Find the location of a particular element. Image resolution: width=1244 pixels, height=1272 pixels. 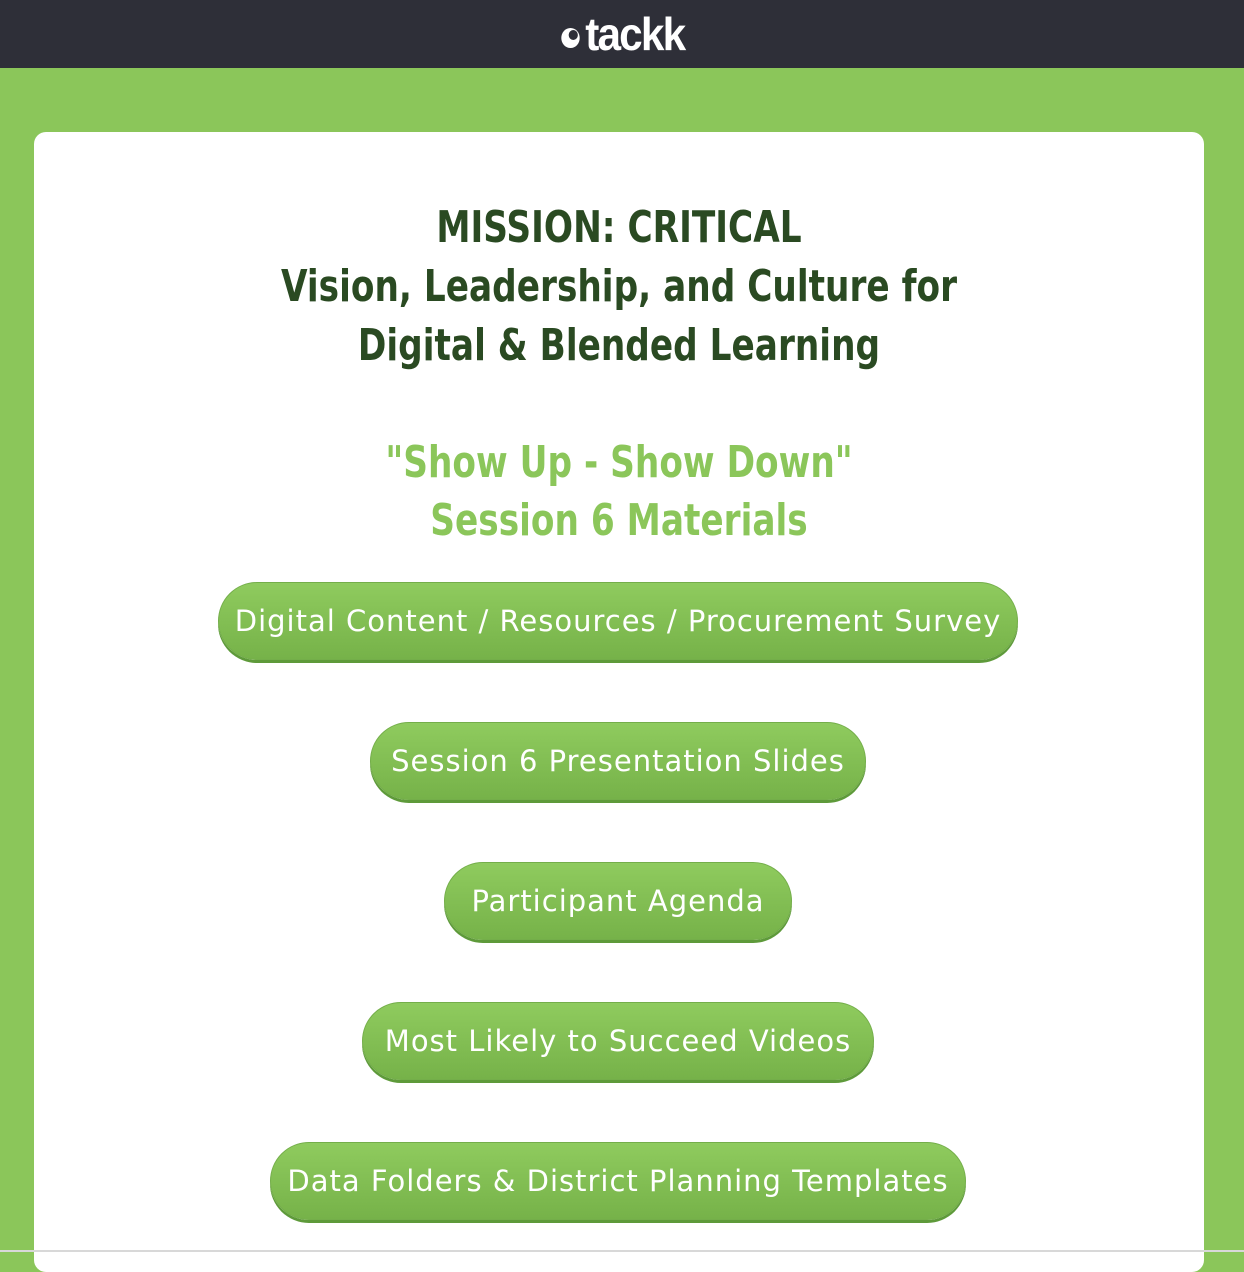

top-bar: tackk is located at coordinates (622, 34).